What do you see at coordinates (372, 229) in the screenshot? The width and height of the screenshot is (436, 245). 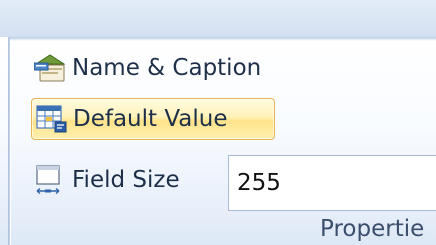 I see `properties-group-label: Propertie` at bounding box center [372, 229].